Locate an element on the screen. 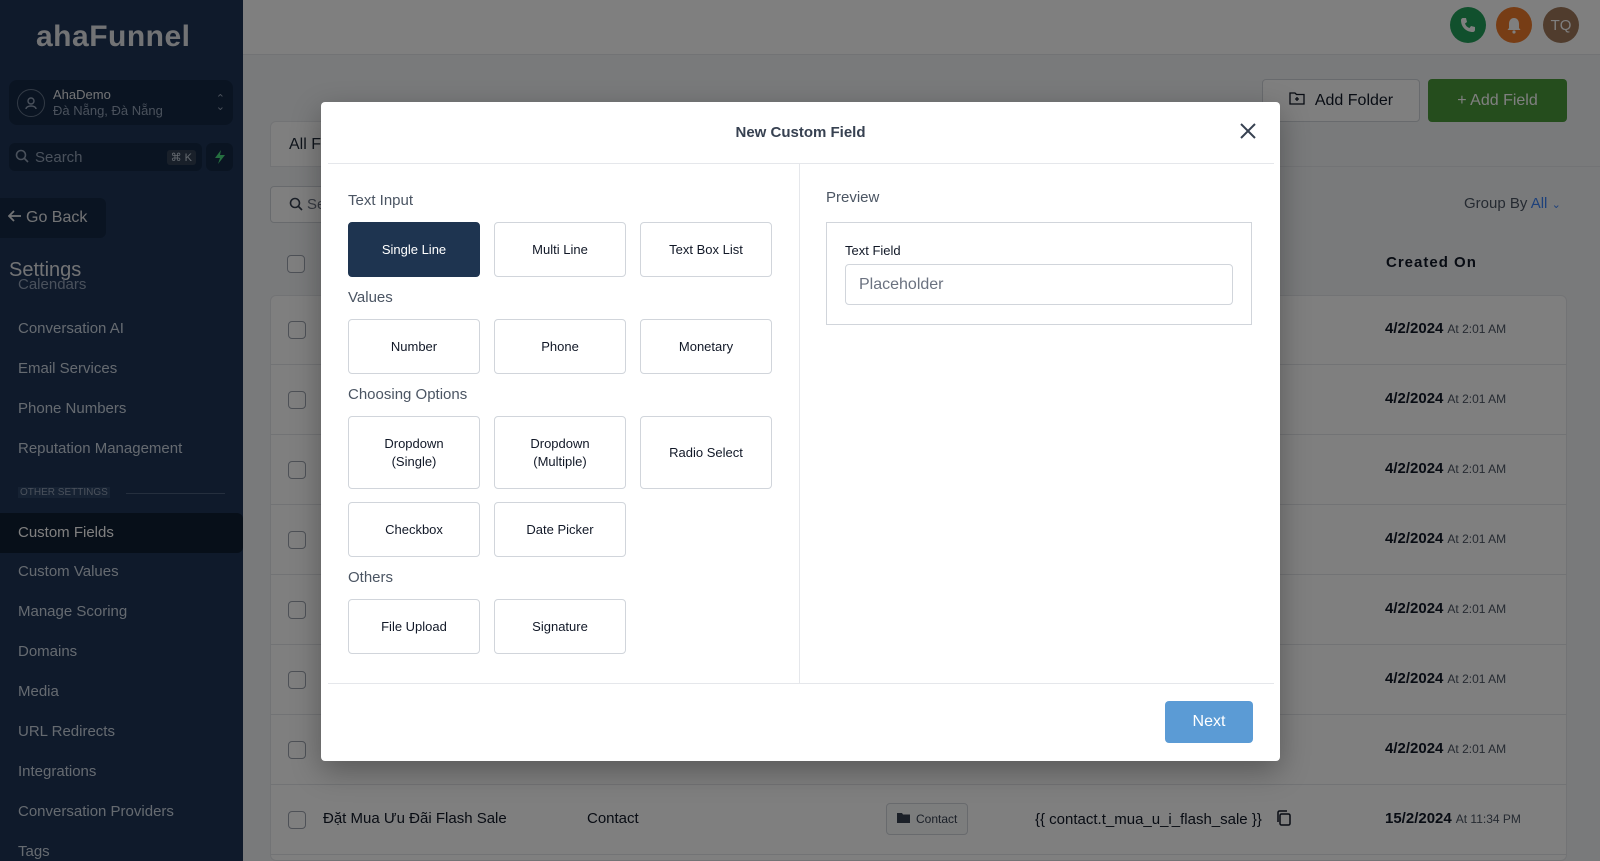  section-values: Values is located at coordinates (370, 297).